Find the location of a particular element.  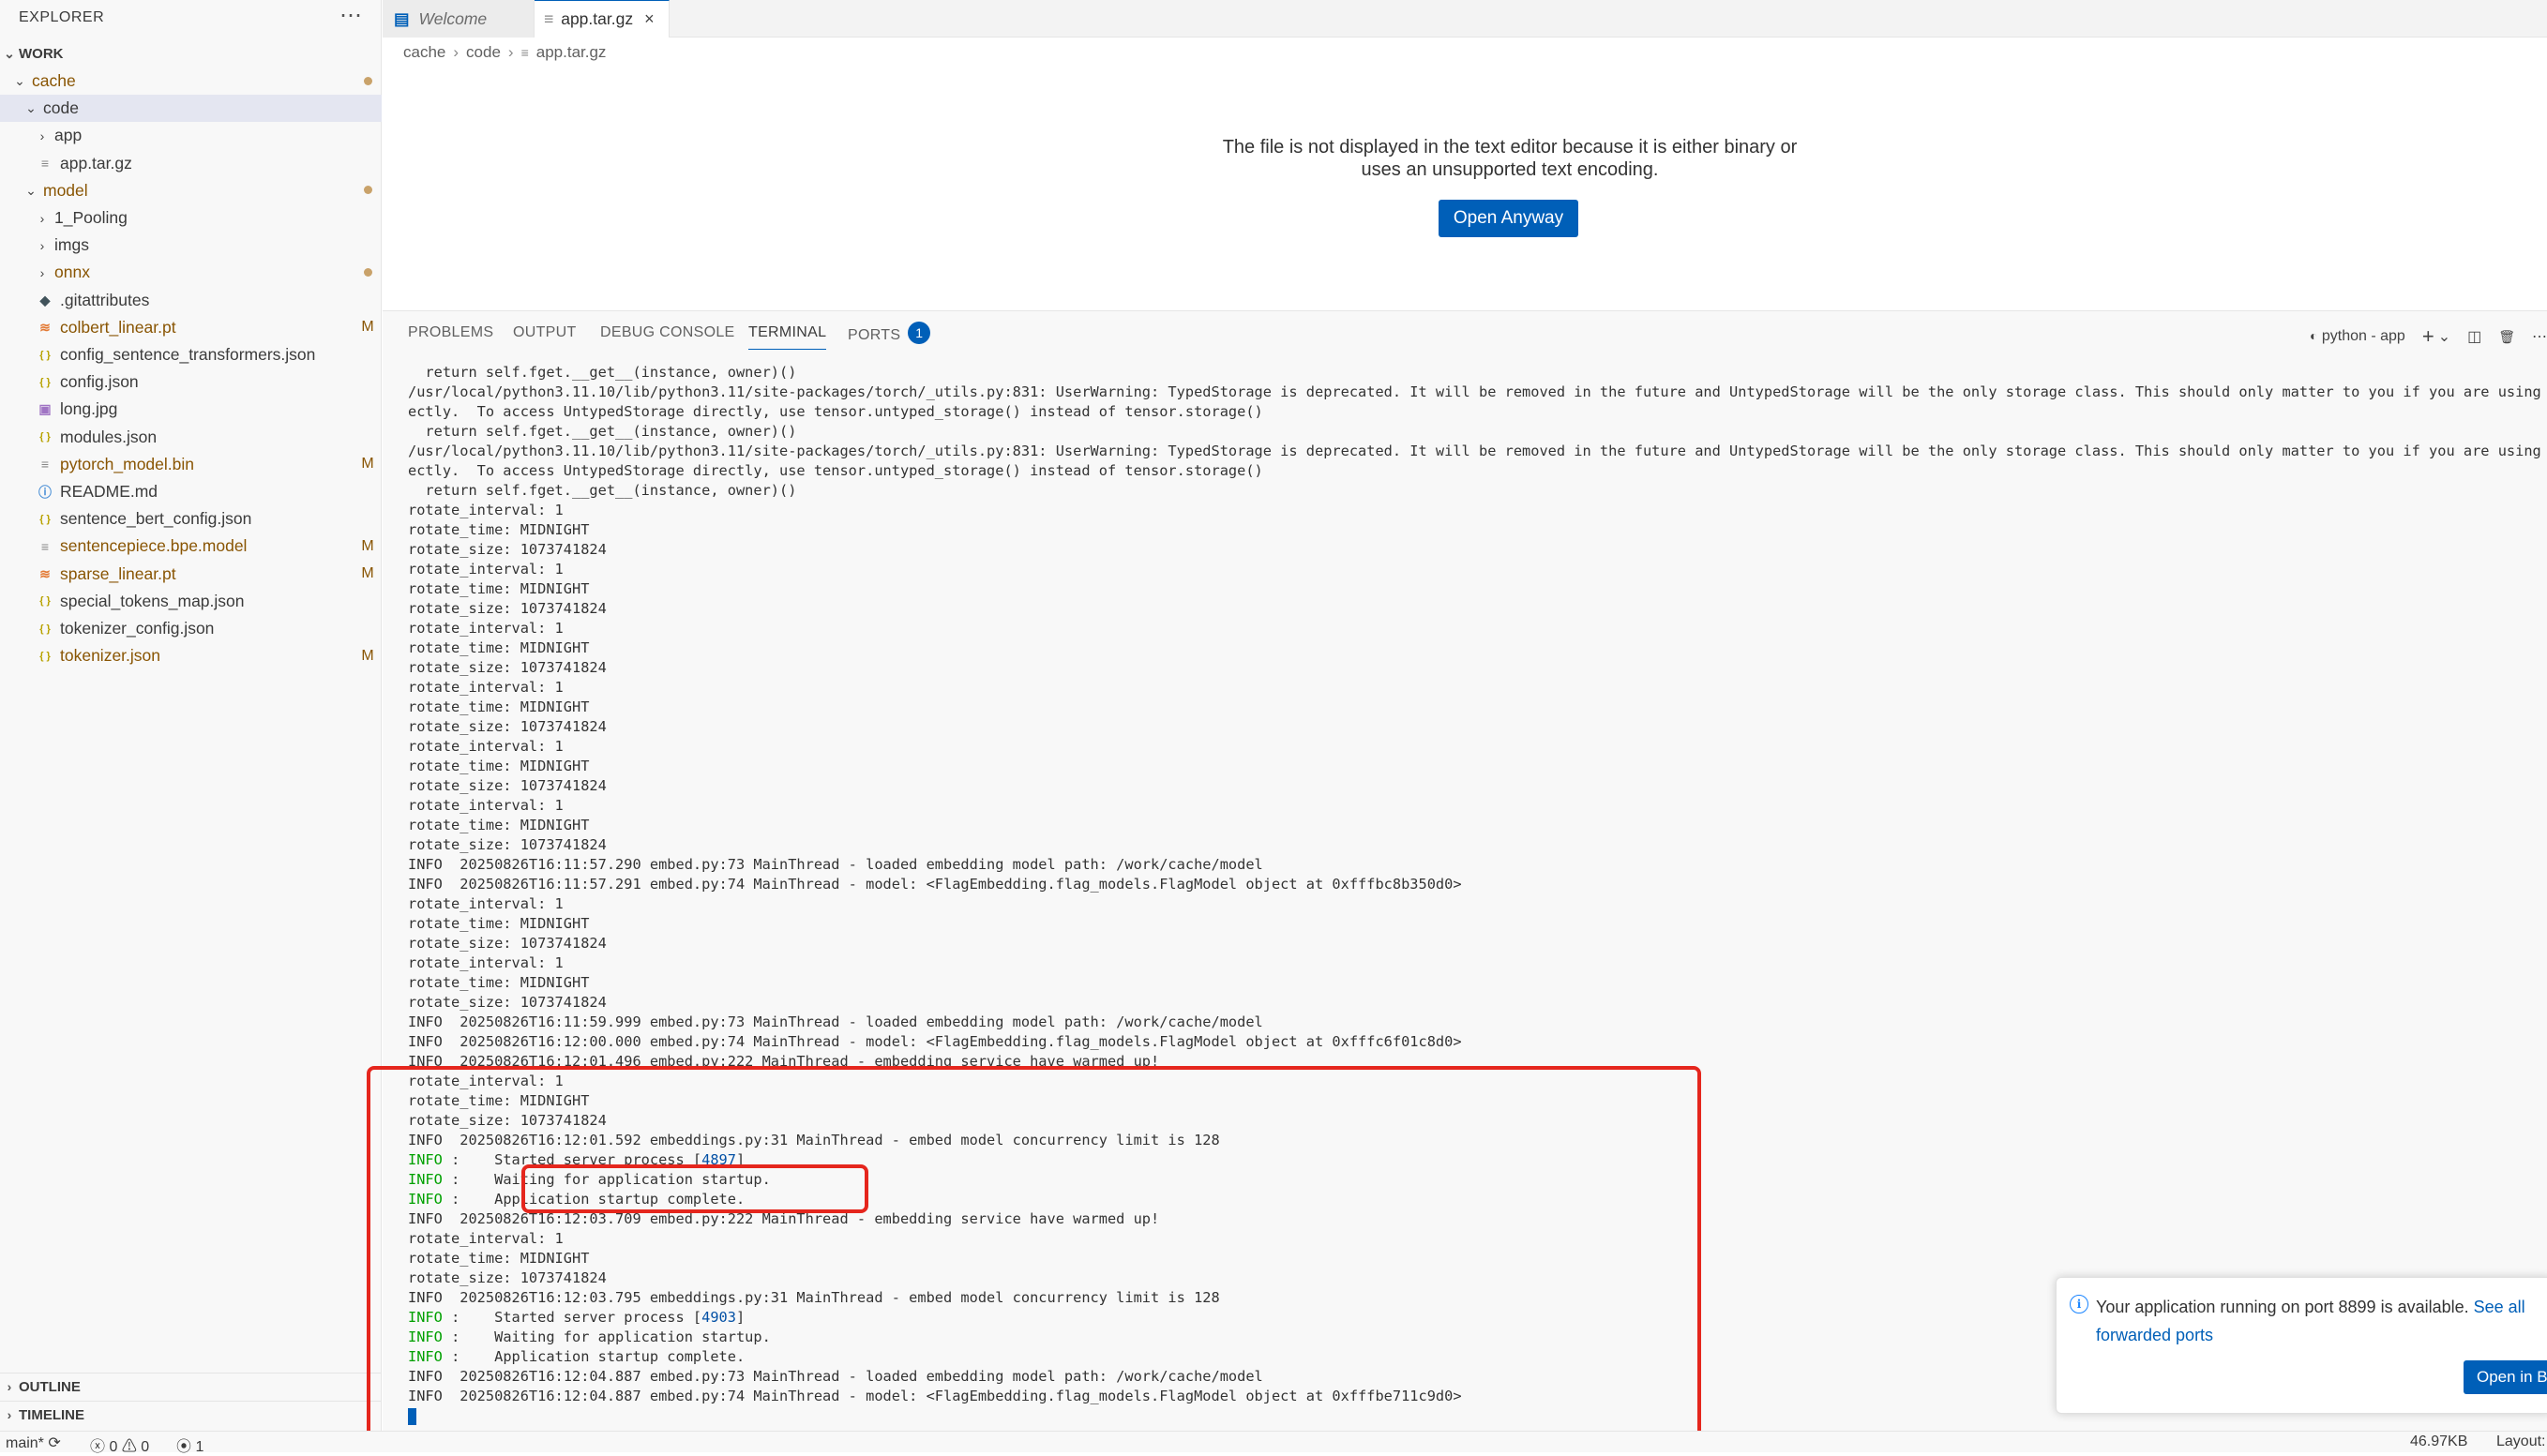

file-item-pytorch-model-bin: ≡ pytorch_model.bin M is located at coordinates (191, 464).